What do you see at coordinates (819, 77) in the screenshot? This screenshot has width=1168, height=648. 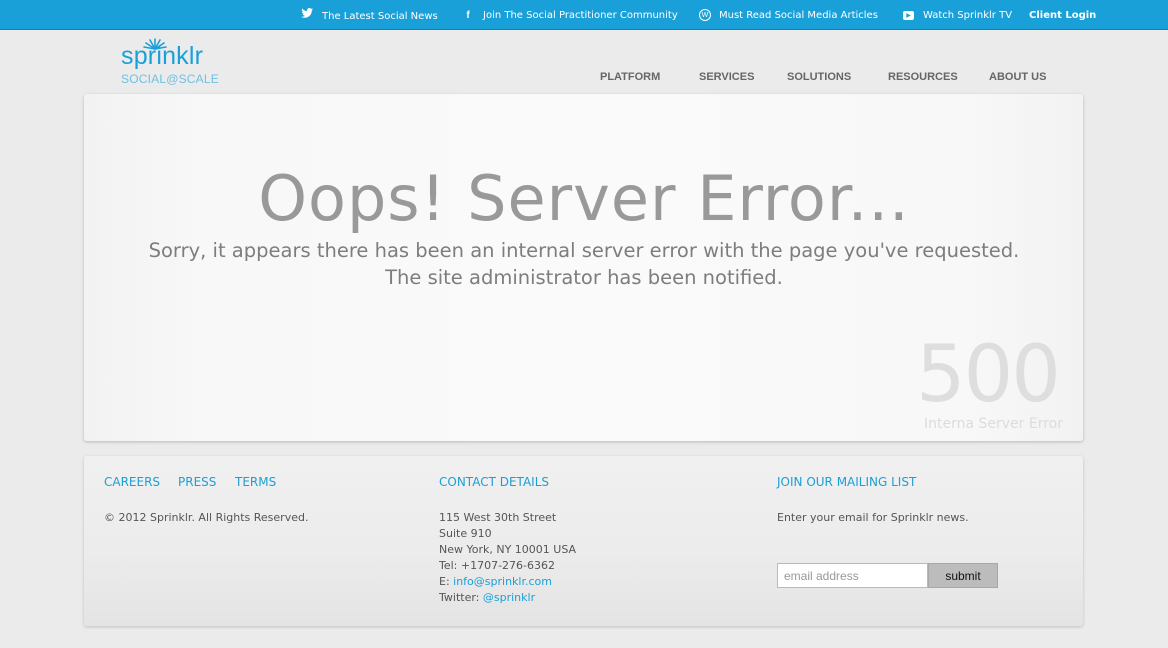 I see `nav-solutions: SOLUTIONS` at bounding box center [819, 77].